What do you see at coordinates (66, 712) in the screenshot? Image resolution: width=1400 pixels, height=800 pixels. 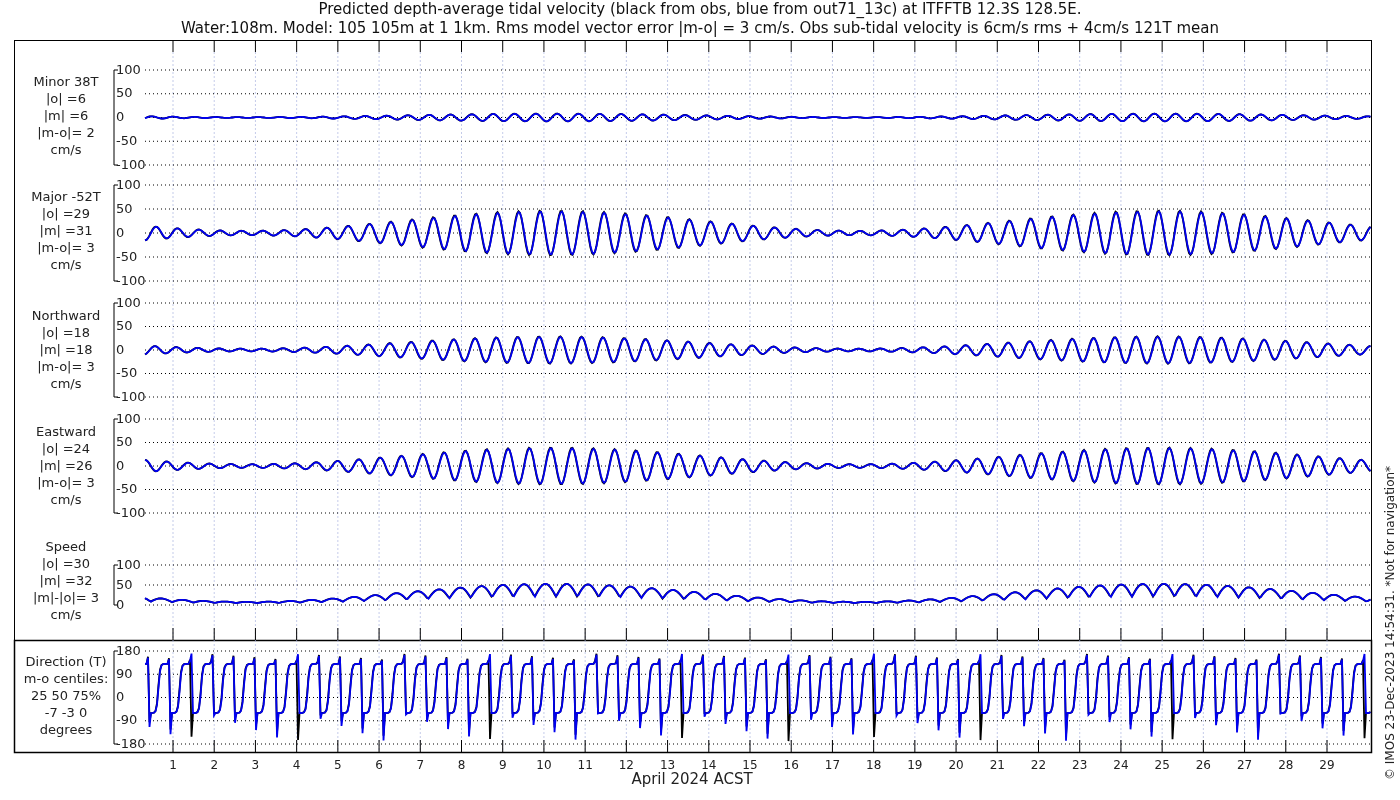 I see `panel-label: -7 -3 0` at bounding box center [66, 712].